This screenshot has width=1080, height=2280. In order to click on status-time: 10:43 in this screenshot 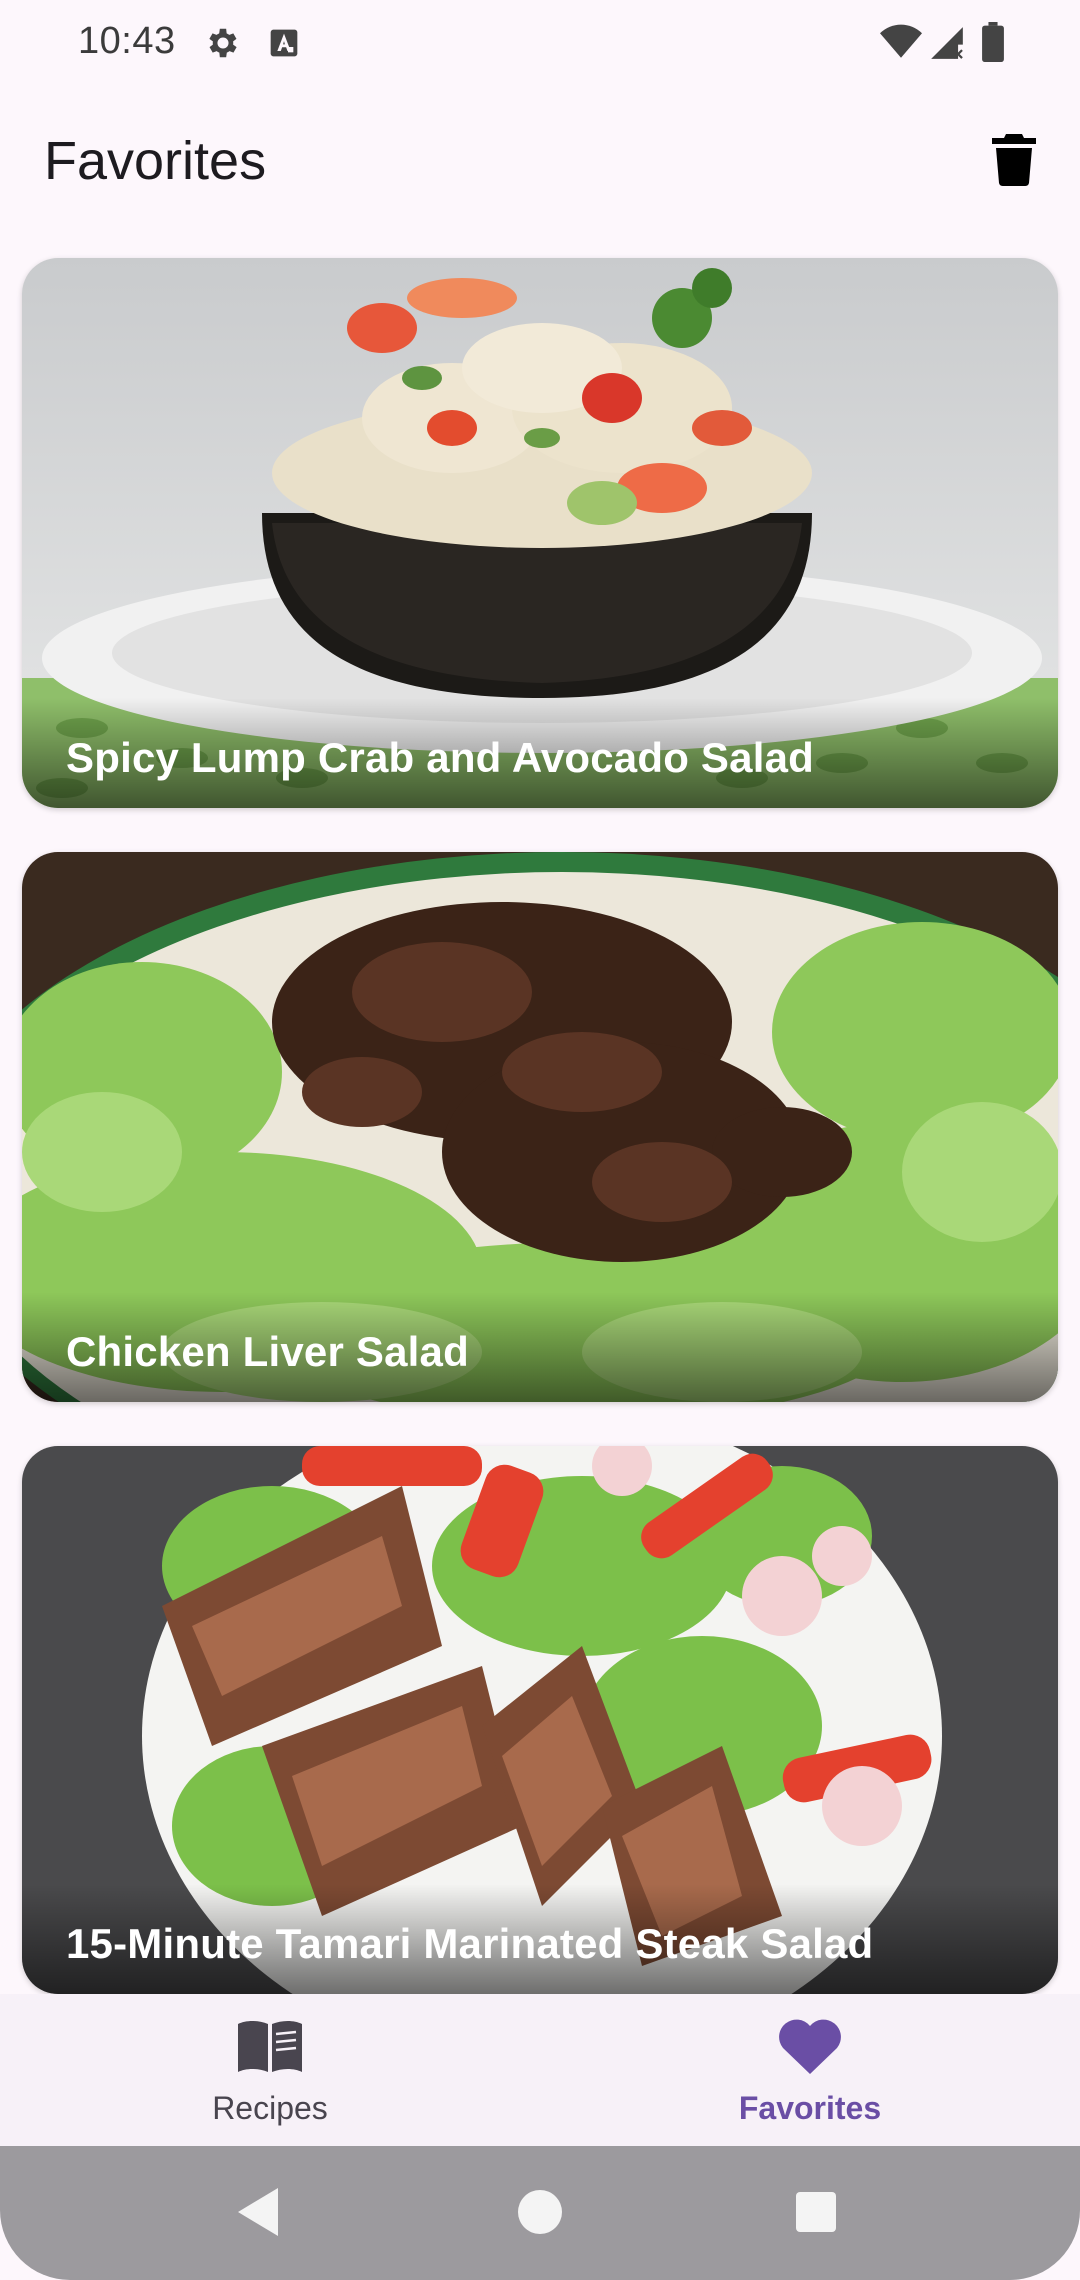, I will do `click(127, 41)`.